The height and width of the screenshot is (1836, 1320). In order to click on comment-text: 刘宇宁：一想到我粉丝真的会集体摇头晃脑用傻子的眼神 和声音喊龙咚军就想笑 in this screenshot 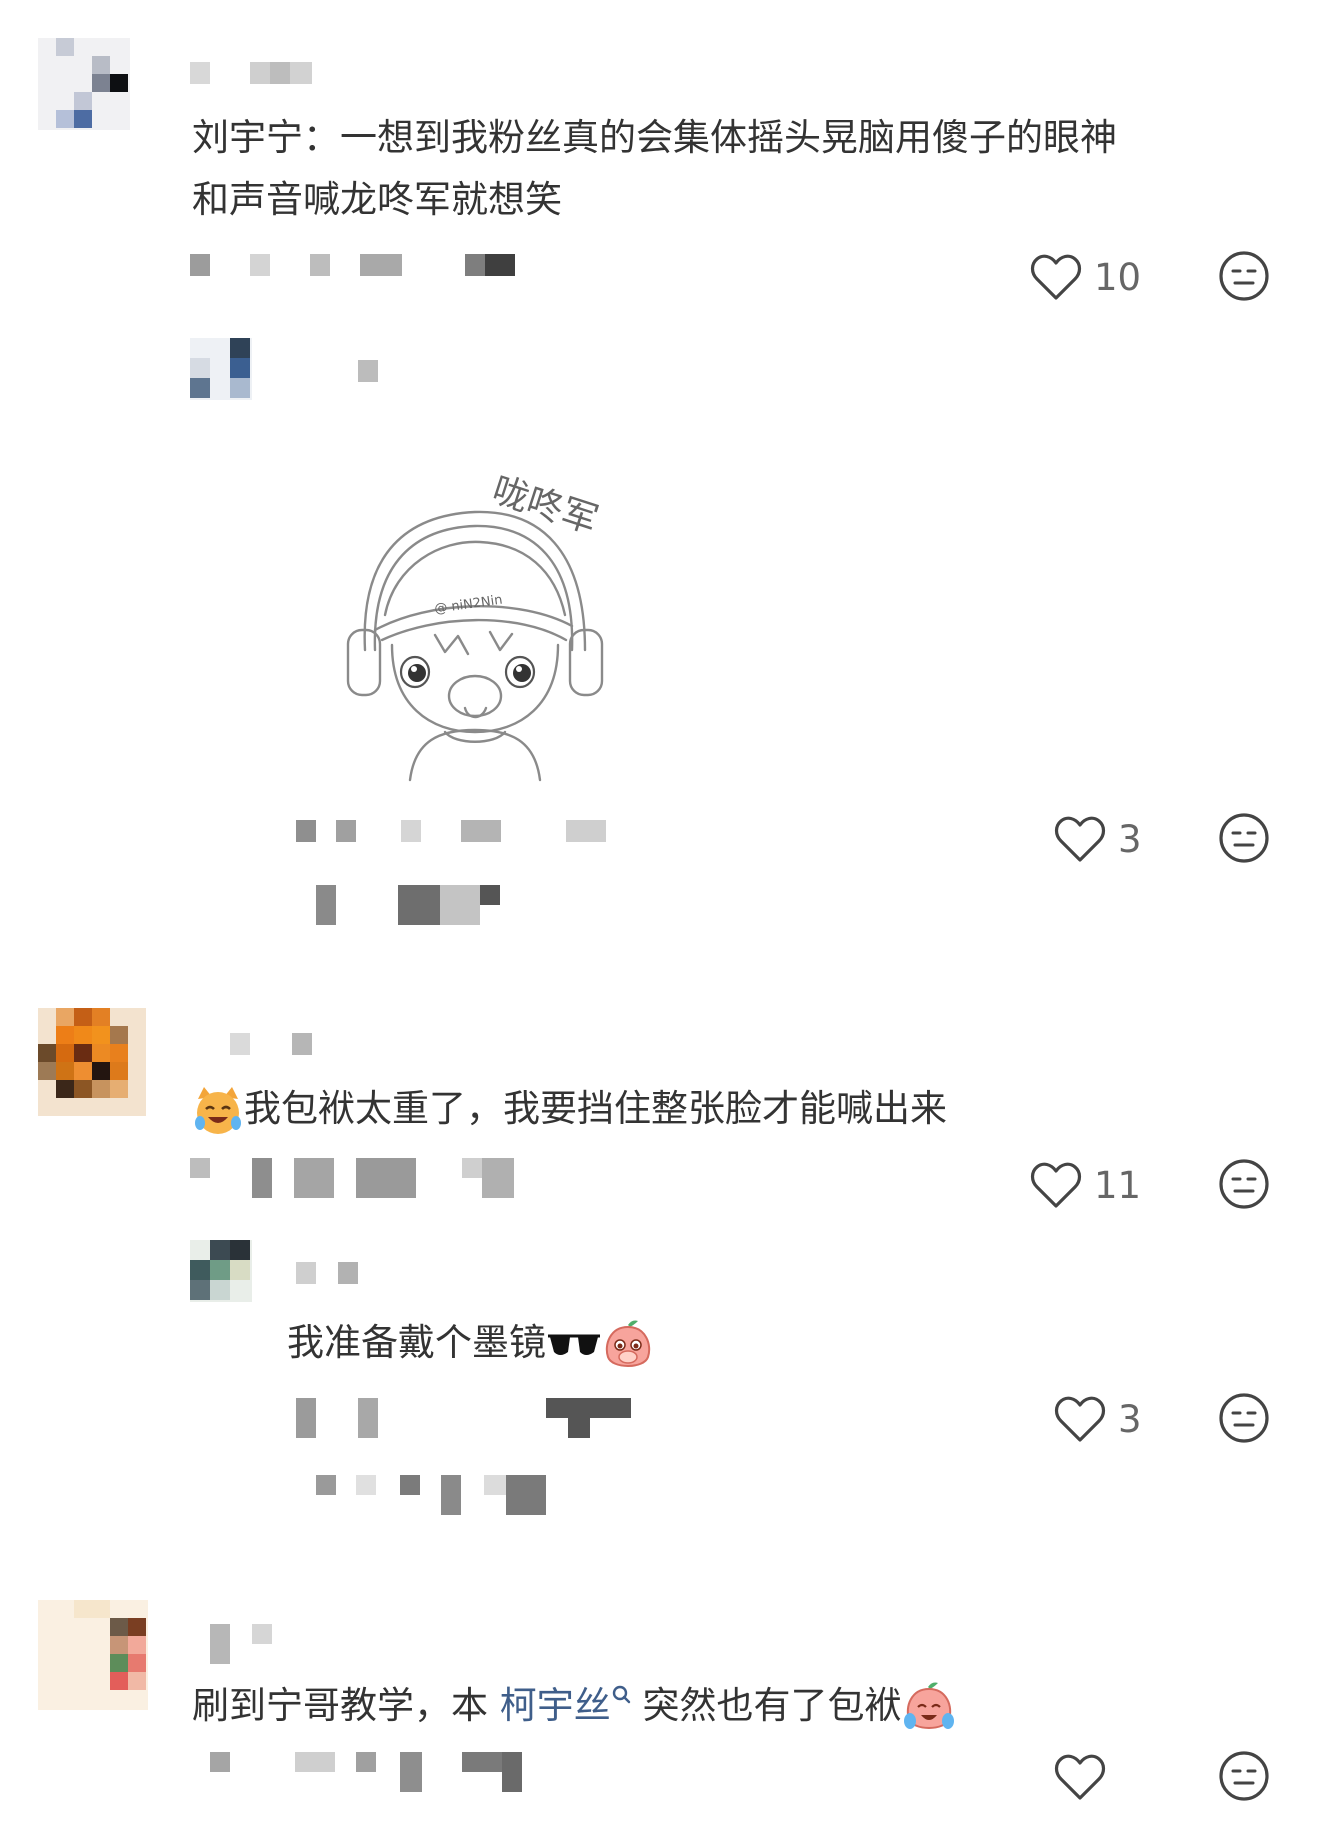, I will do `click(732, 169)`.